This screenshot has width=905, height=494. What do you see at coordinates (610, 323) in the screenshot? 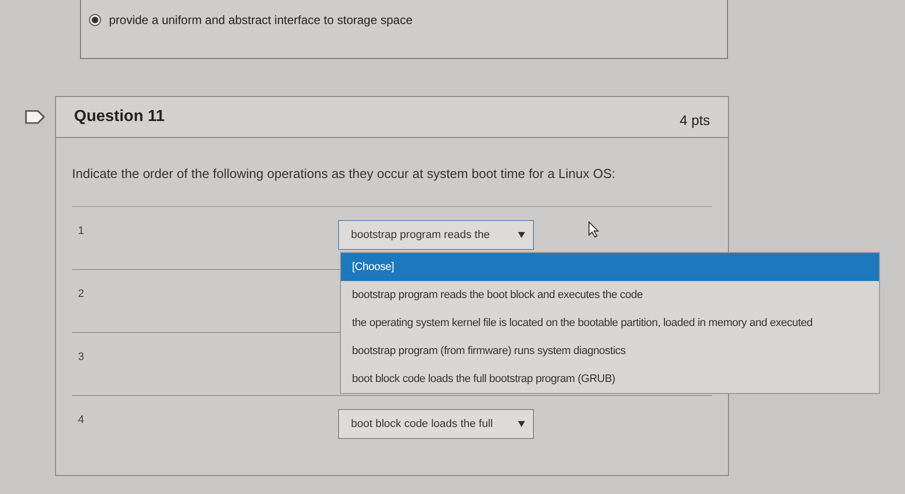
I see `dropdown-option: the operating system kernel file is located on the bootable partition, loaded in memory and executed` at bounding box center [610, 323].